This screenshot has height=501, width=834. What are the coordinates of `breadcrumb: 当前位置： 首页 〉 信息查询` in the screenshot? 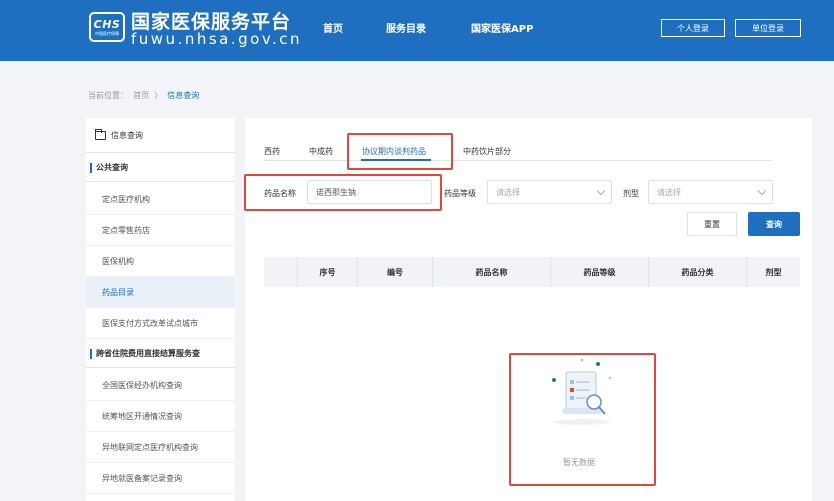 It's located at (143, 95).